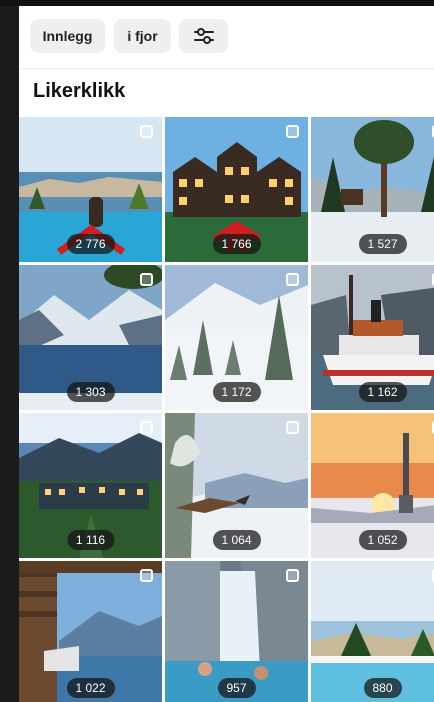  I want to click on post-tile: 1 064, so click(236, 485).